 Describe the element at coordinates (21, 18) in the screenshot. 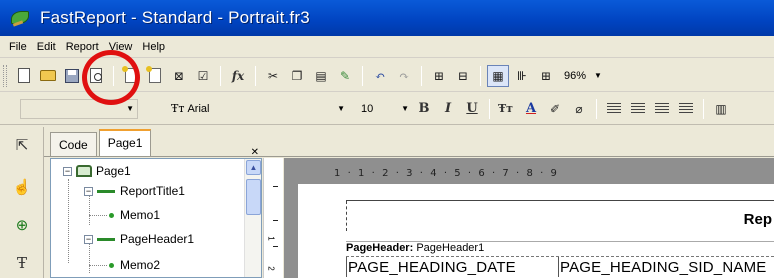

I see `fastreport-app-icon` at that location.